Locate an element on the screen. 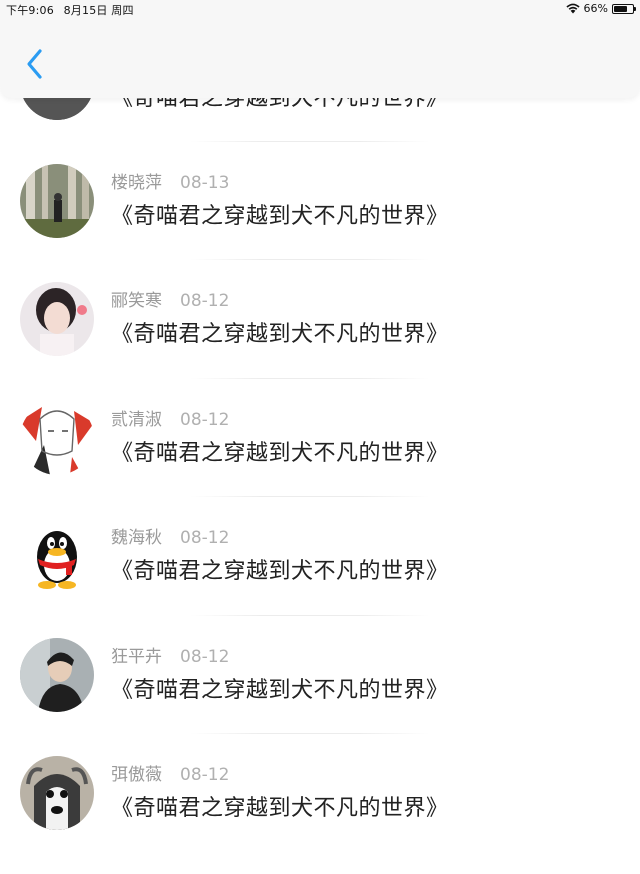 The image size is (640, 874). wifi-icon is located at coordinates (572, 8).